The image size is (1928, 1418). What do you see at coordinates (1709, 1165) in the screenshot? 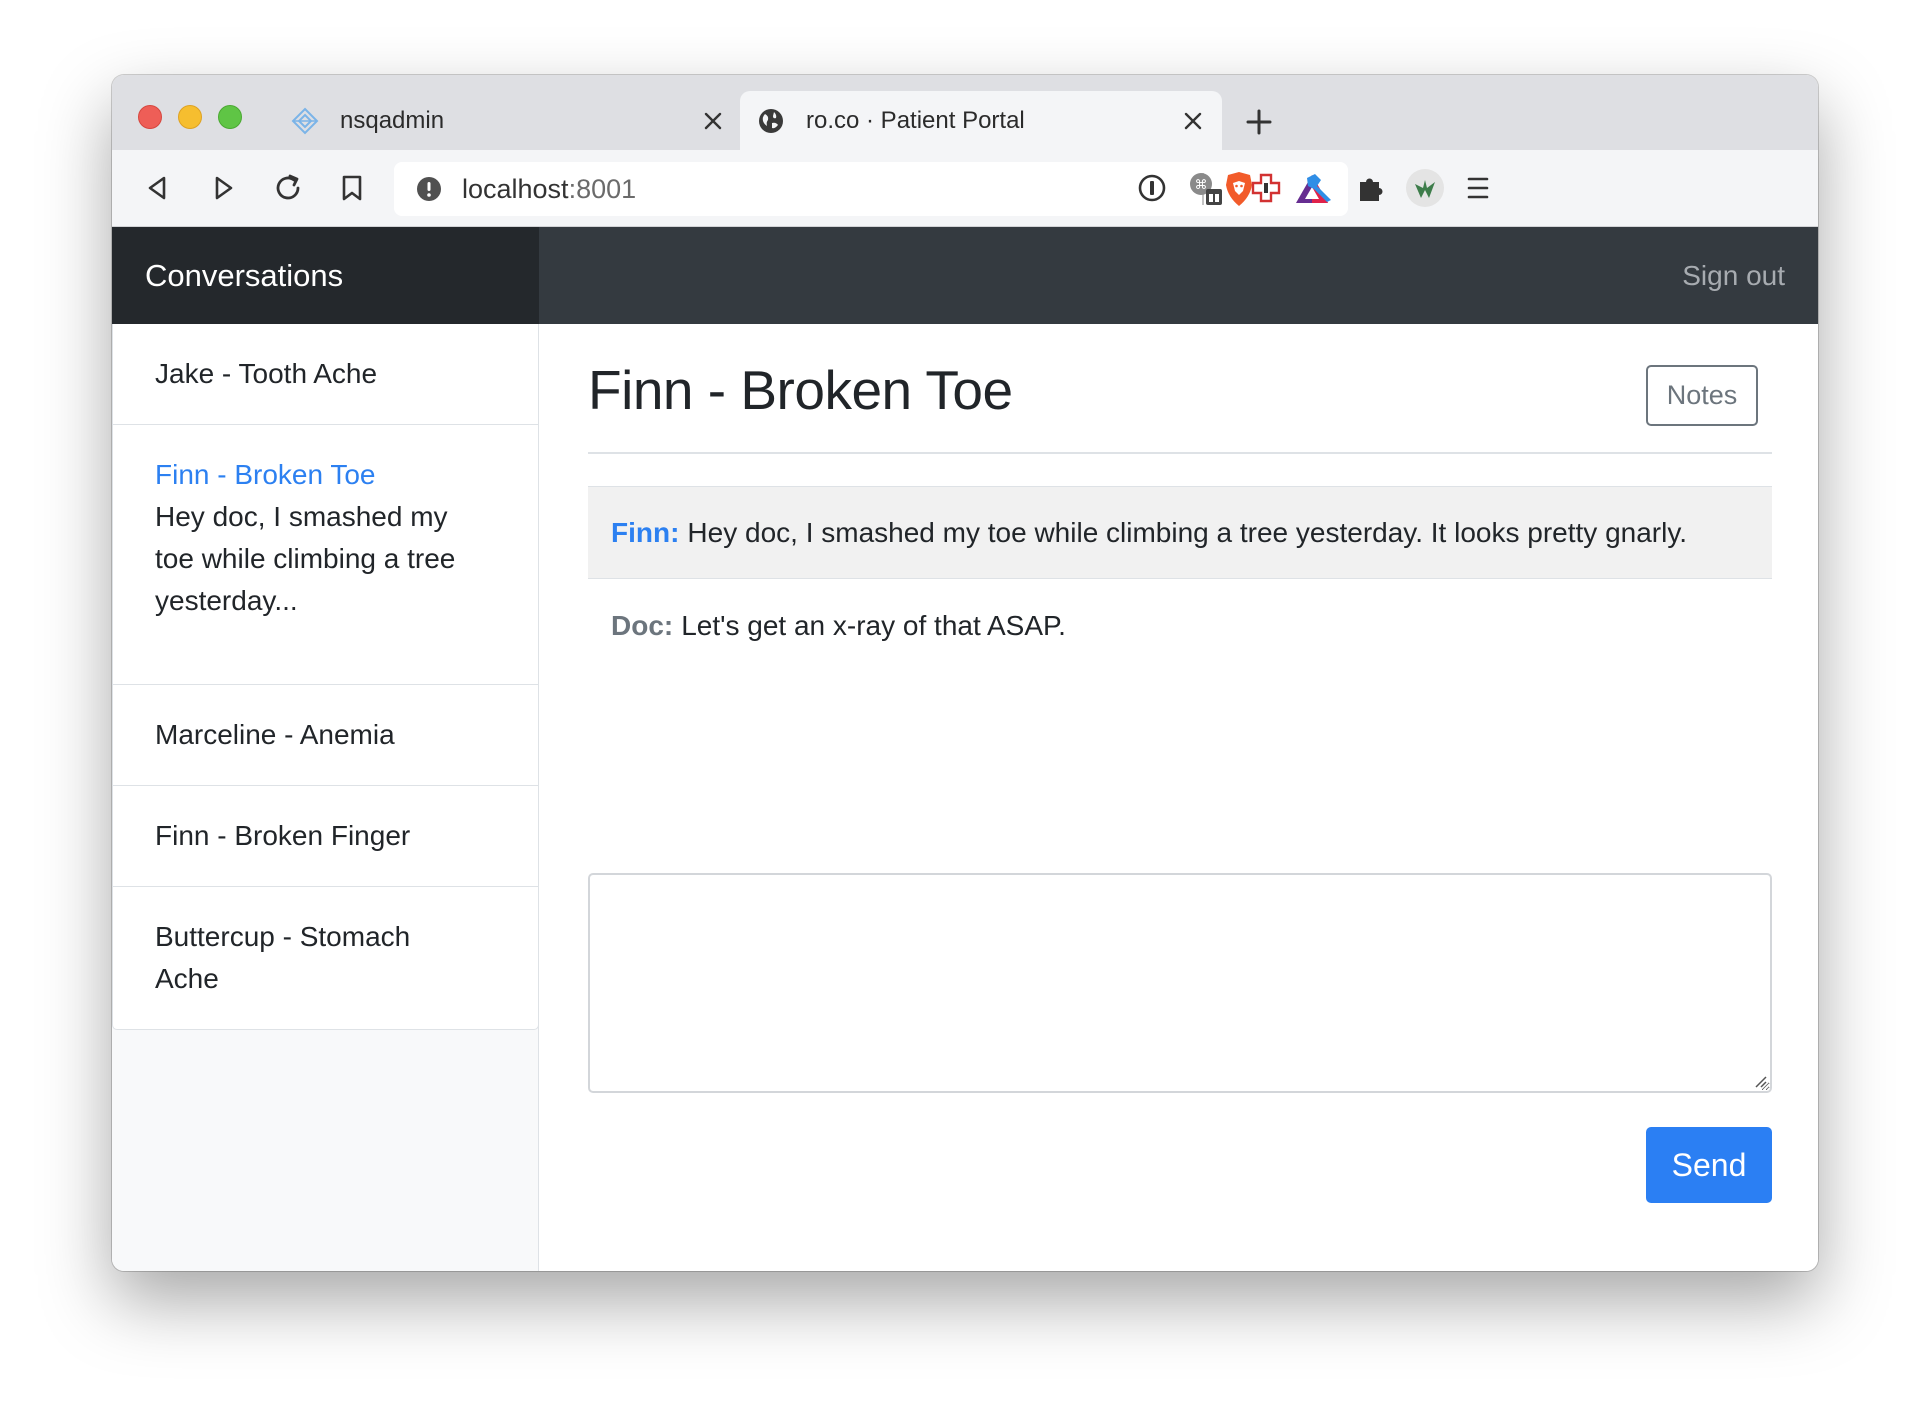
I see `send-button: Send` at bounding box center [1709, 1165].